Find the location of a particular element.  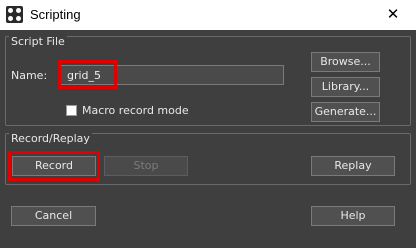

help-button: Help is located at coordinates (353, 216).